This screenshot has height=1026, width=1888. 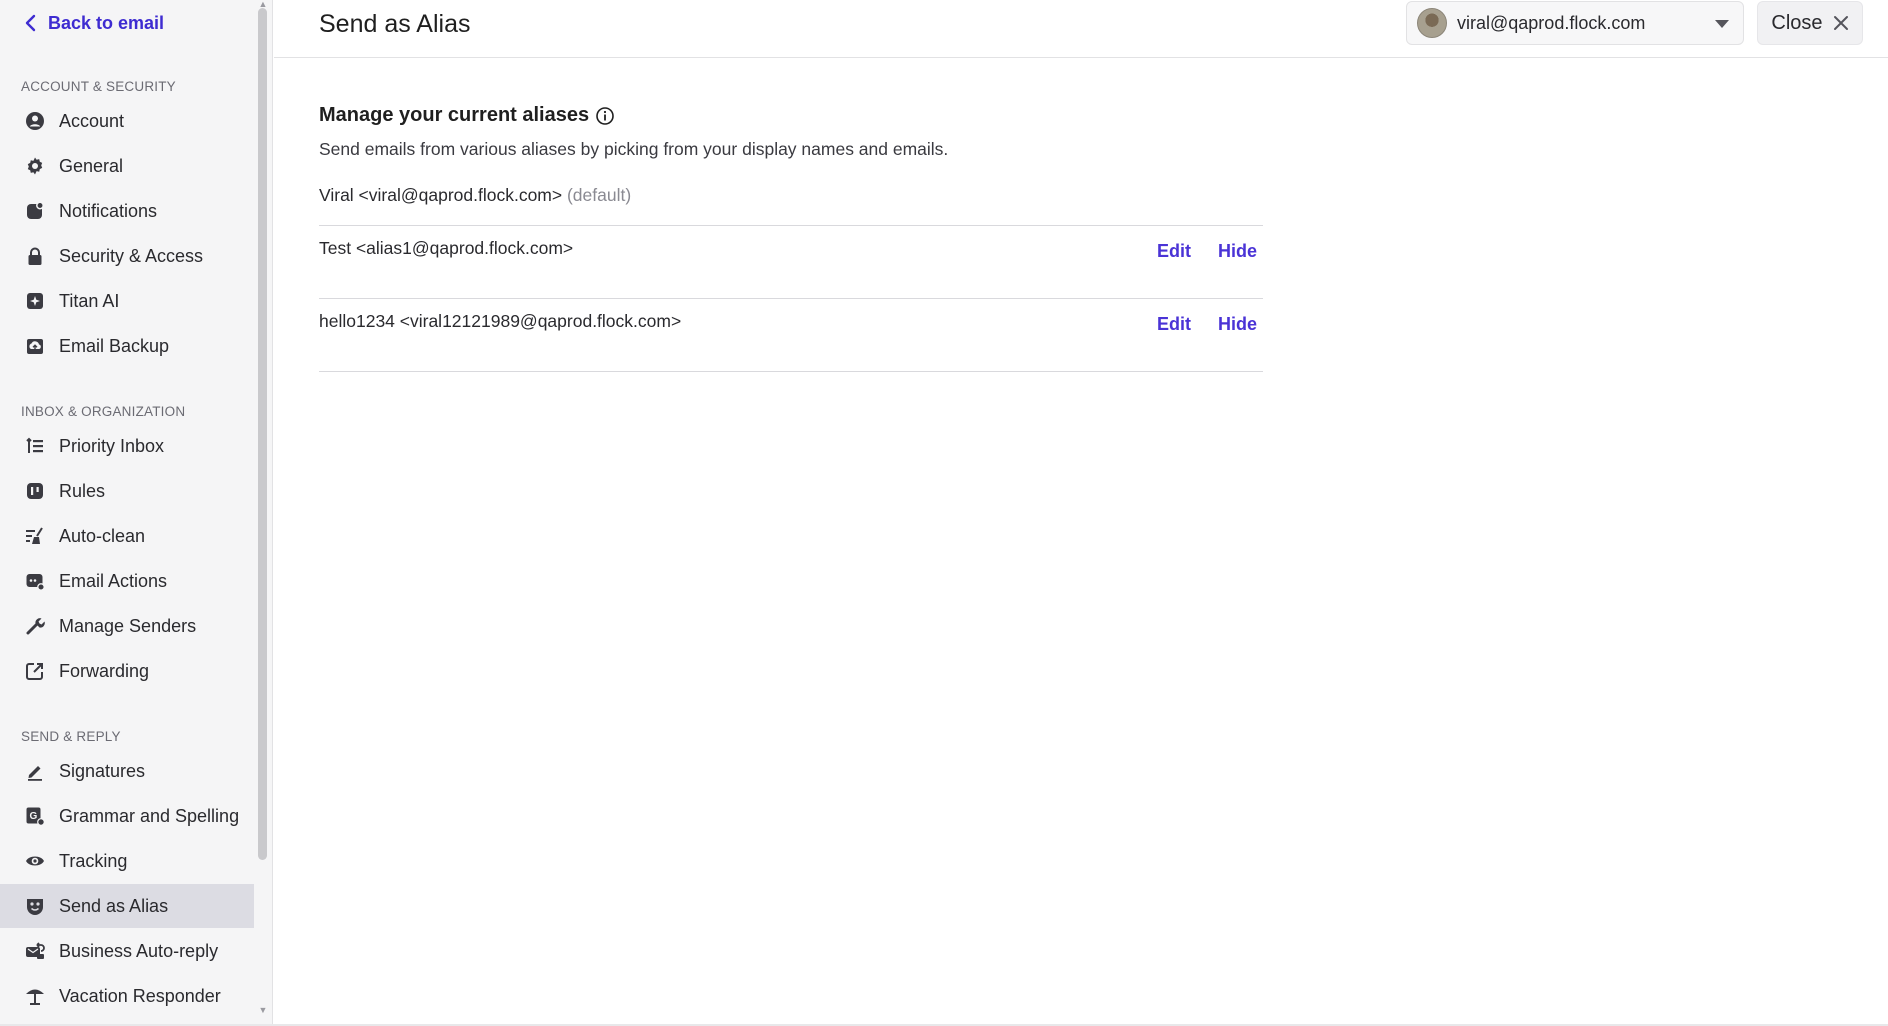 What do you see at coordinates (263, 4) in the screenshot?
I see `scroll-up-arrow: ▲` at bounding box center [263, 4].